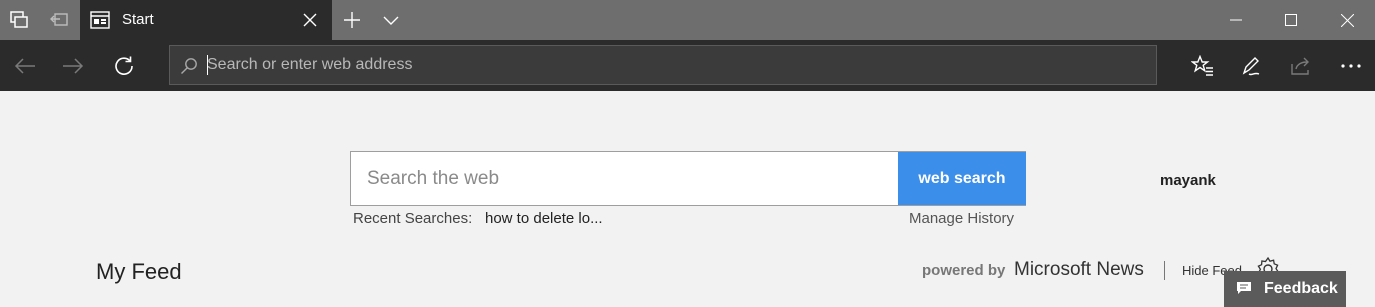 The height and width of the screenshot is (307, 1375). I want to click on tab-title: Start, so click(138, 19).